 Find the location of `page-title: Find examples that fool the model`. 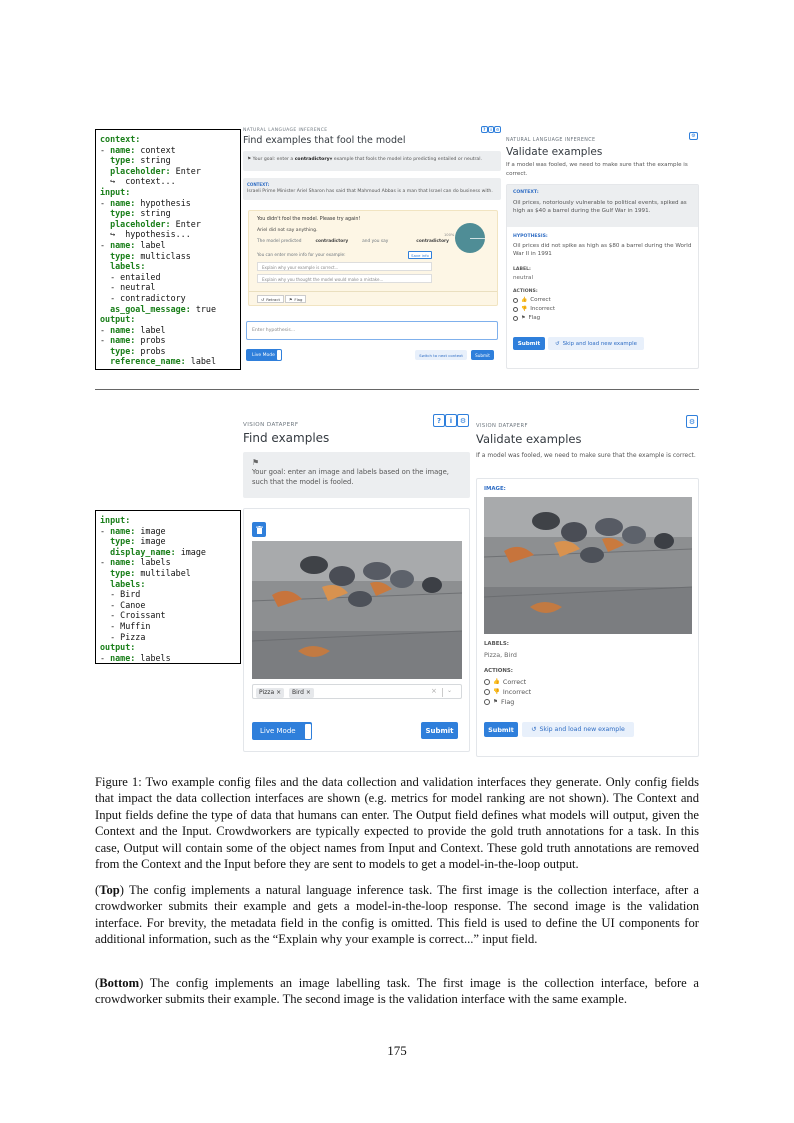

page-title: Find examples that fool the model is located at coordinates (324, 140).